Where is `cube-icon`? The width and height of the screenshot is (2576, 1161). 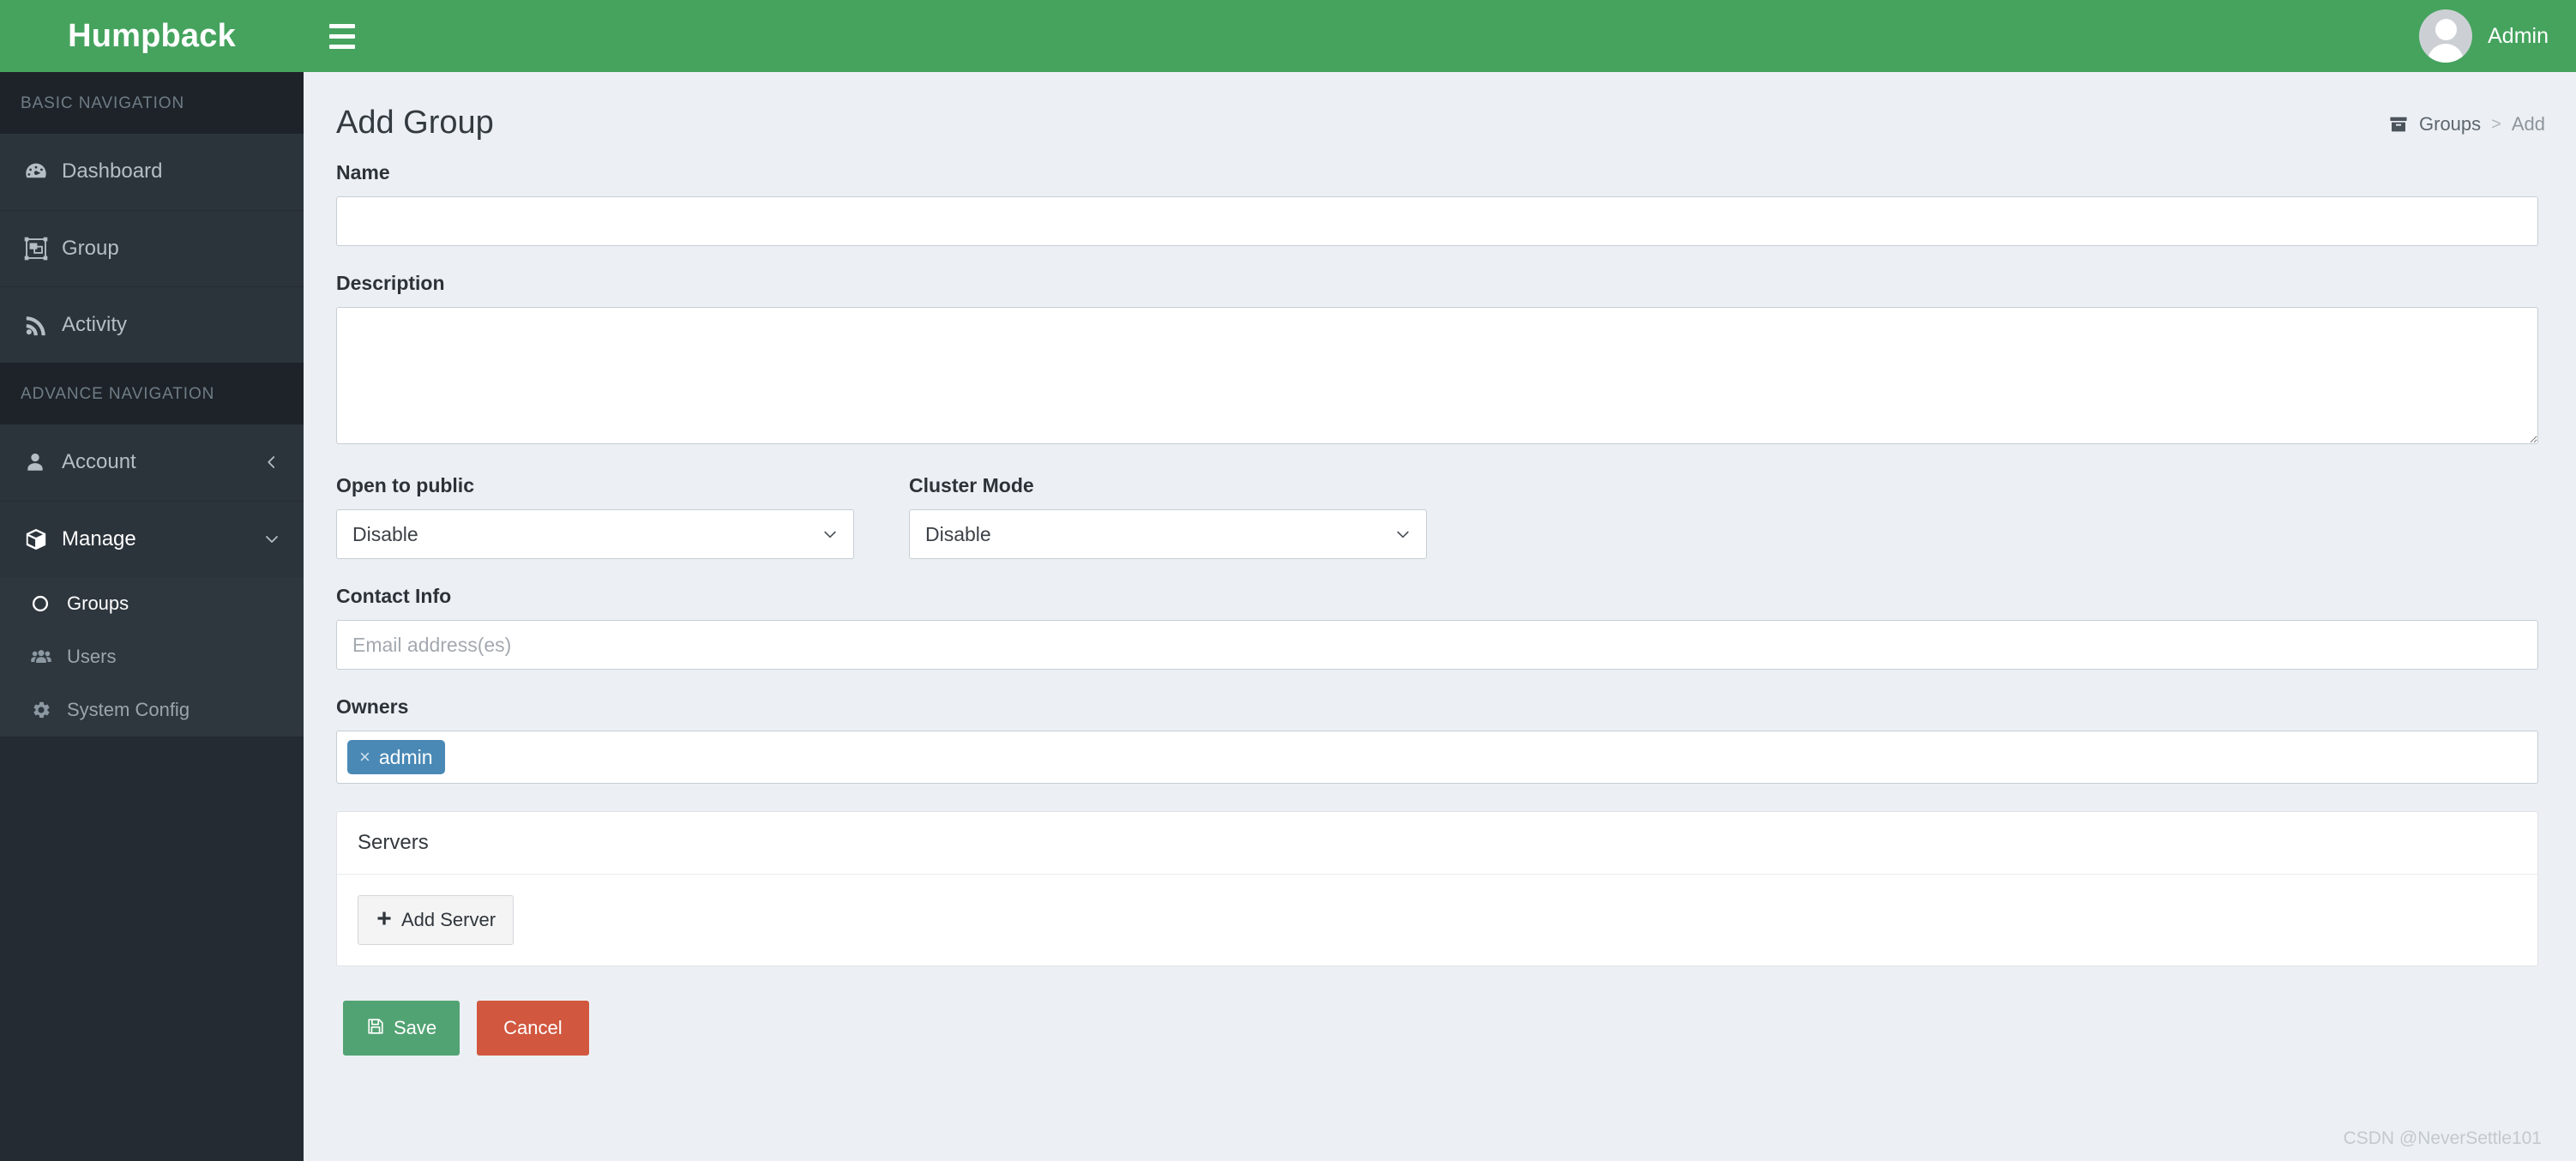
cube-icon is located at coordinates (43, 539).